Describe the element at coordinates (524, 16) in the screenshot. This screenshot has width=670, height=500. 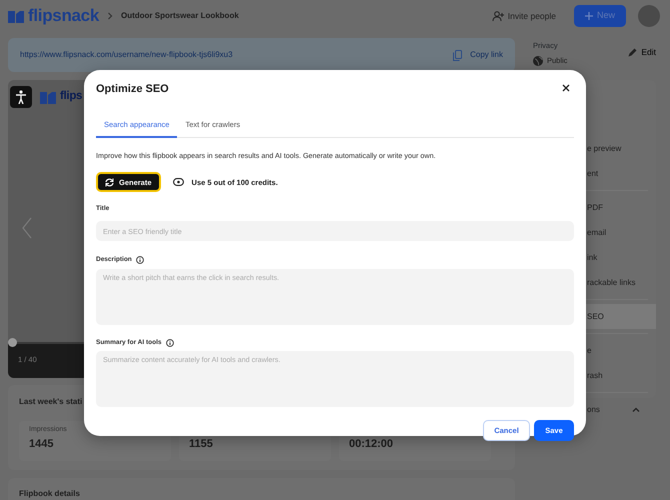
I see `invite-people-button: Invite people` at that location.